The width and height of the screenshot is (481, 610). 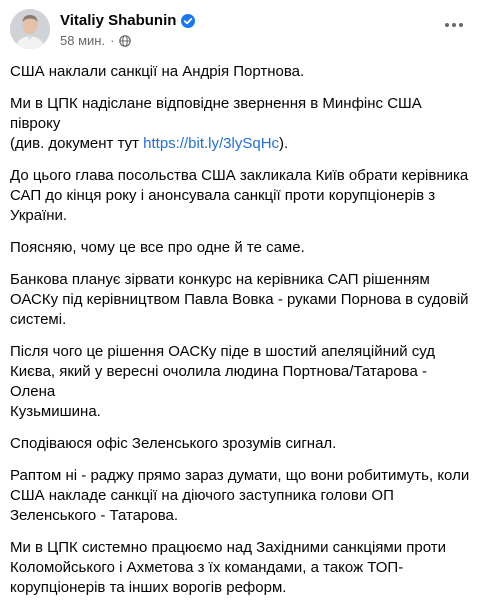 What do you see at coordinates (211, 143) in the screenshot?
I see `document-link: https://bit.ly/3lySqHc` at bounding box center [211, 143].